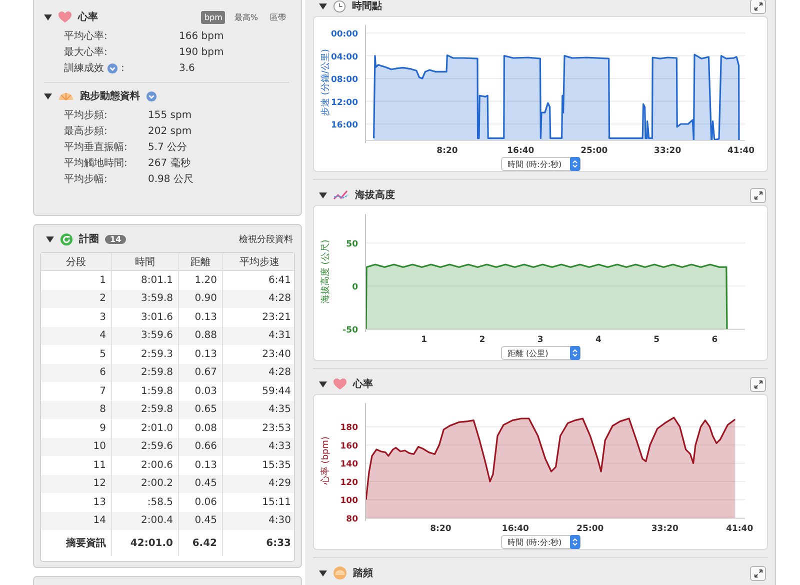 The image size is (800, 585). I want to click on tick-label: 50, so click(352, 244).